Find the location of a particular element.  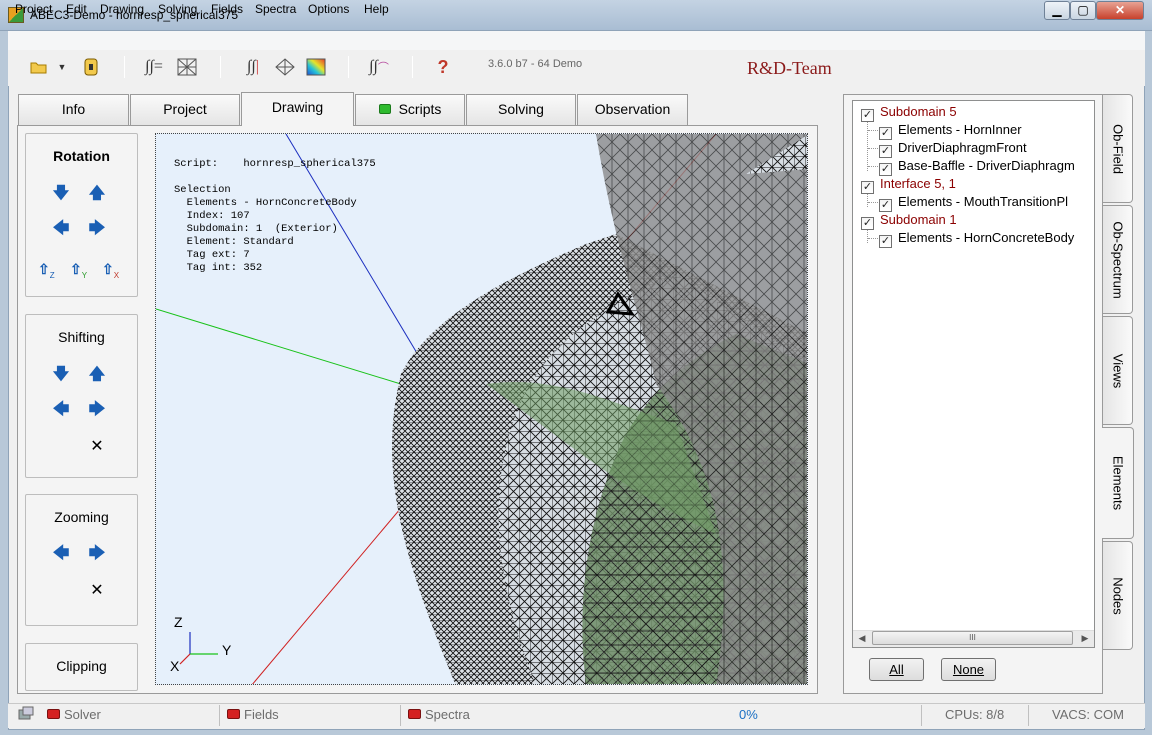

selection-subdomain: Subdomain: 1 (Exterior) is located at coordinates (262, 229).